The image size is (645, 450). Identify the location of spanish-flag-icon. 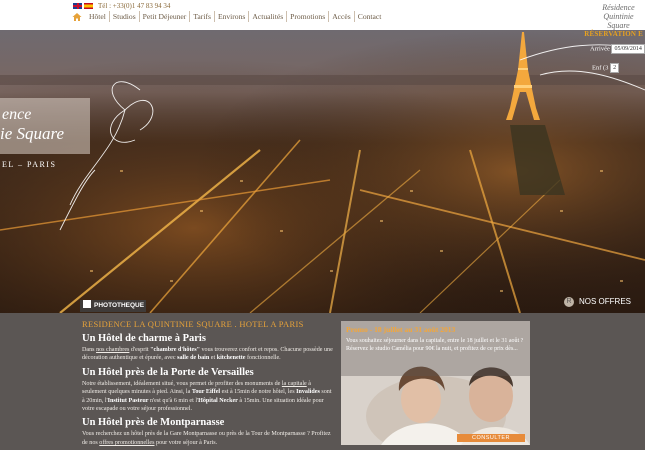
(88, 6).